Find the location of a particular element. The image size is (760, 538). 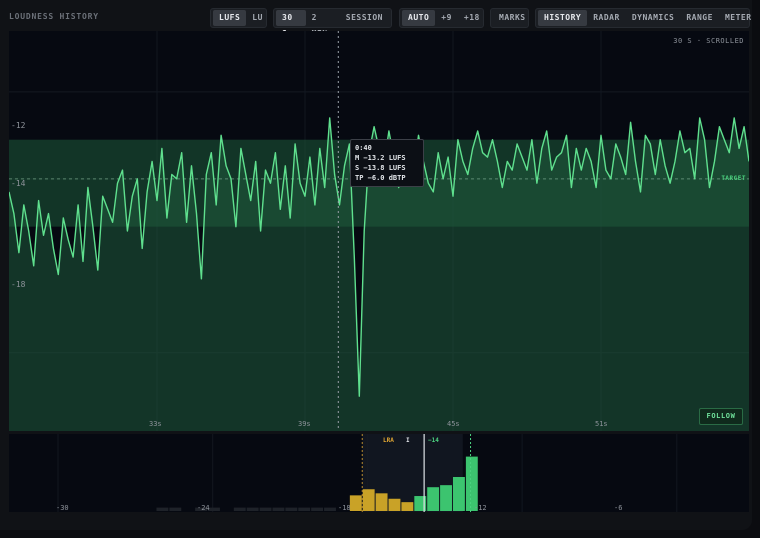

scroll-status: 30 S · SCROLLED is located at coordinates (708, 41).